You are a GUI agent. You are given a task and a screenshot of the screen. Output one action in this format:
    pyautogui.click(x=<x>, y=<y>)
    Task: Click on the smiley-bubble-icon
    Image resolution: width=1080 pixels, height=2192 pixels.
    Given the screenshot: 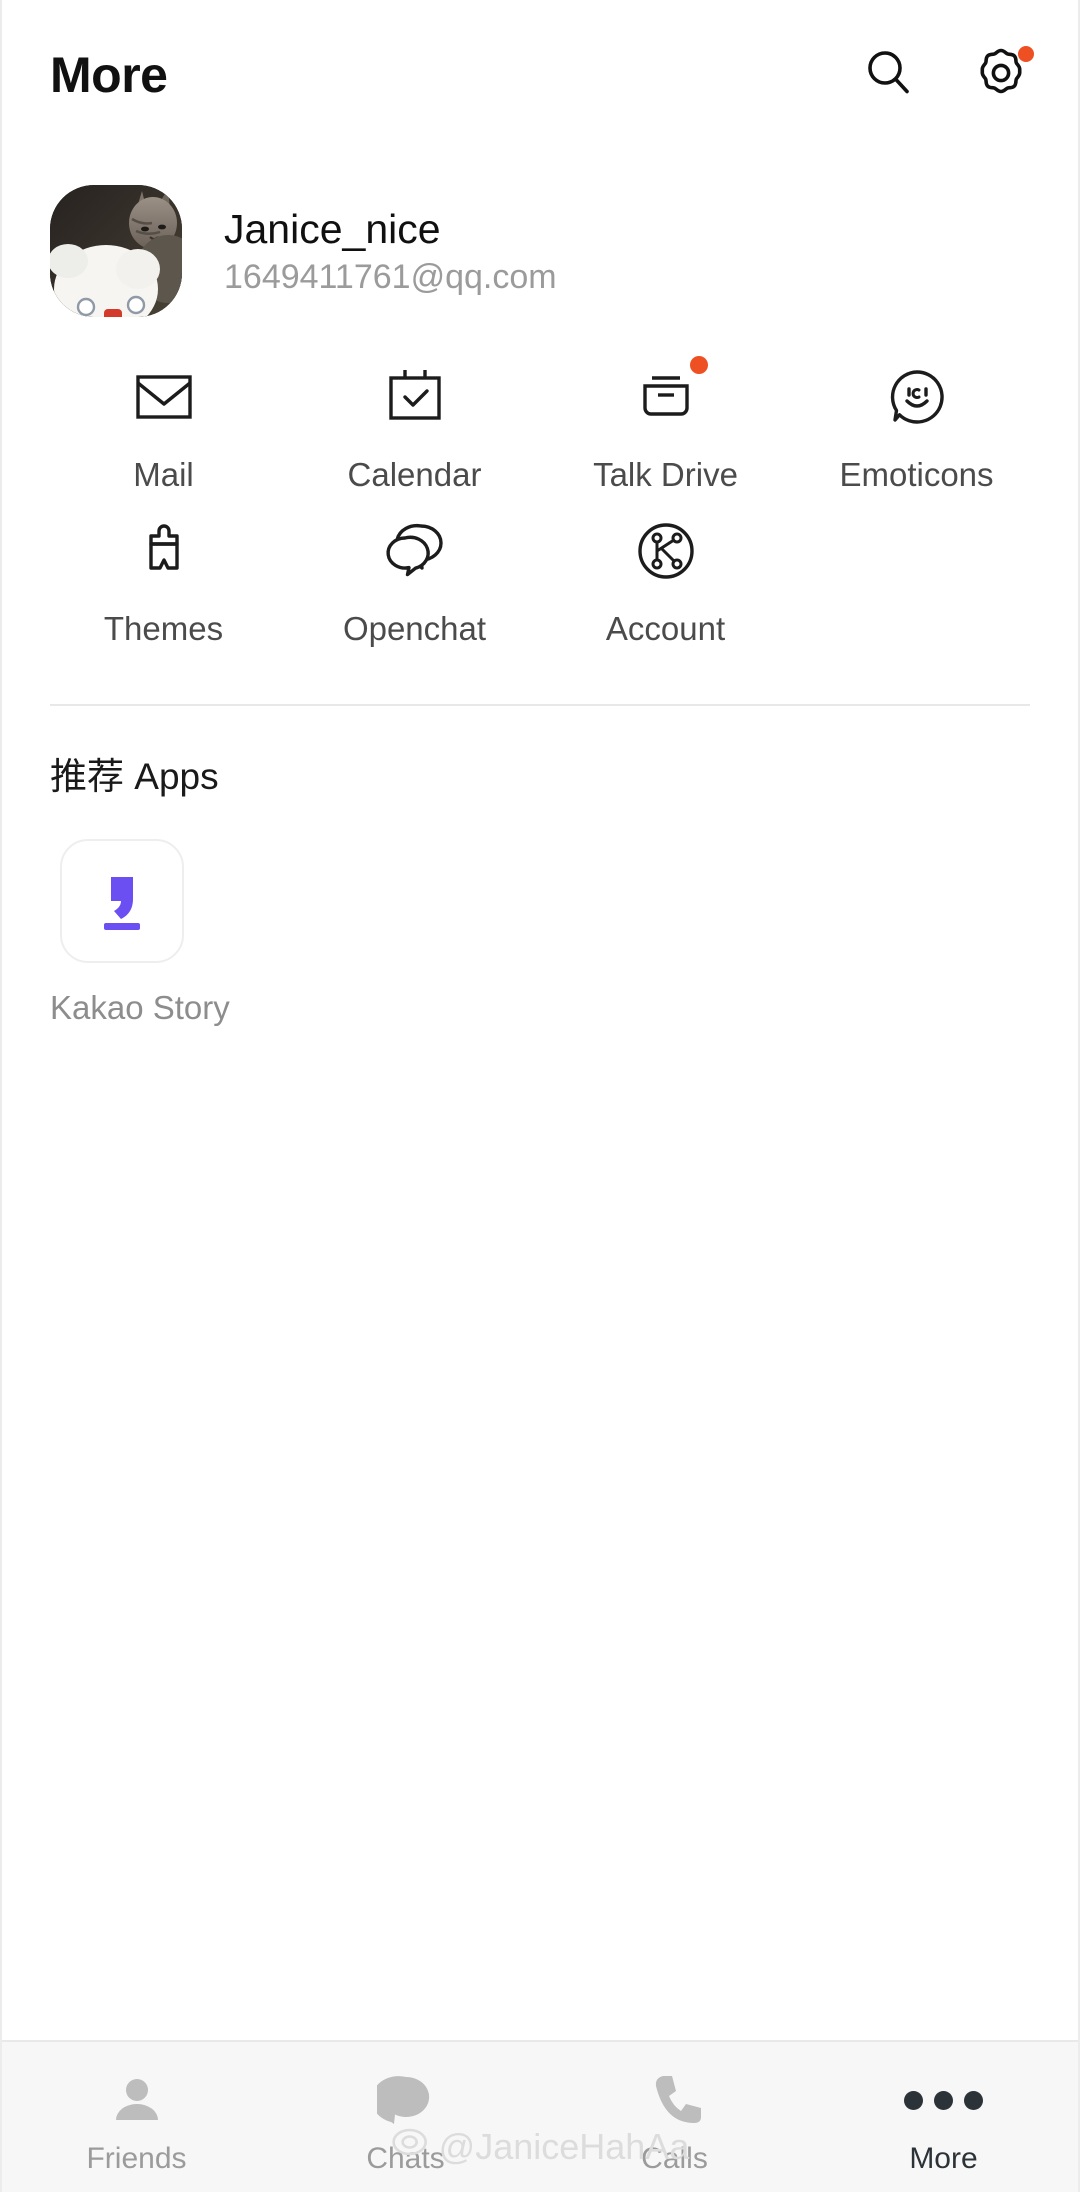 What is the action you would take?
    pyautogui.click(x=917, y=397)
    